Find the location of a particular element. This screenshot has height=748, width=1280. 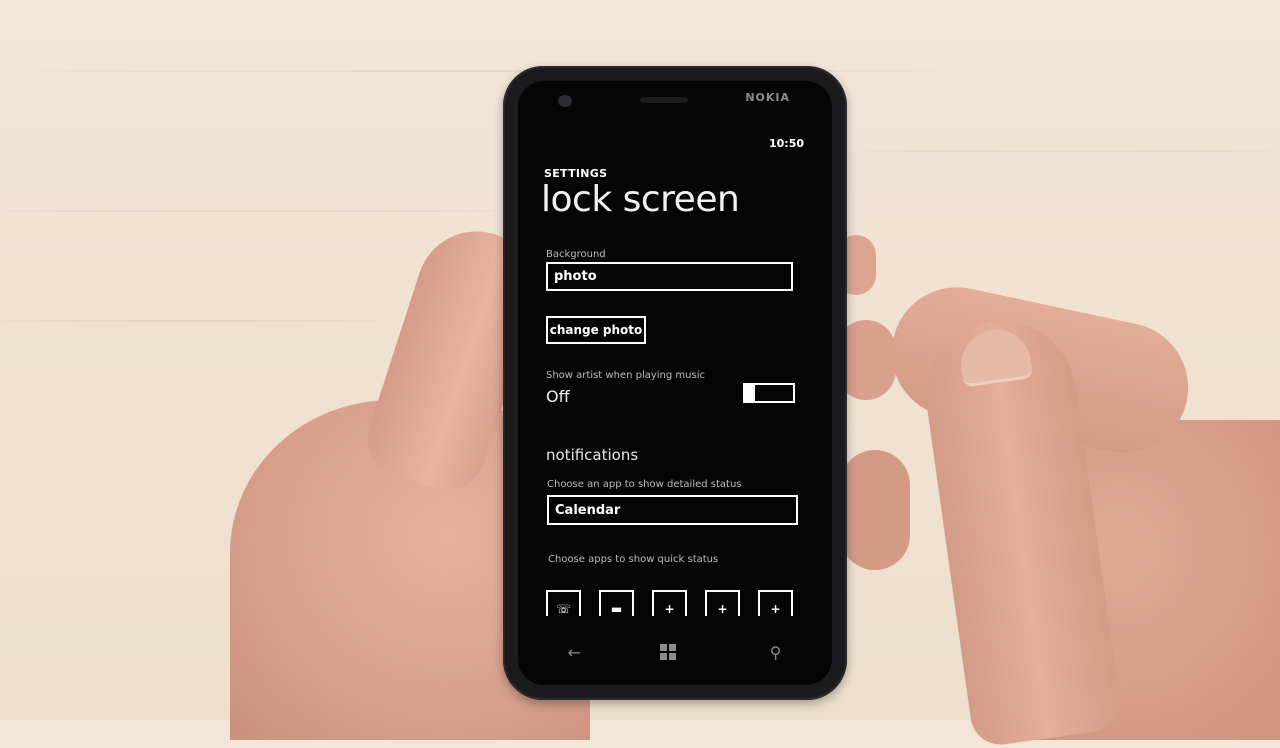

toggle-knob is located at coordinates (749, 393).